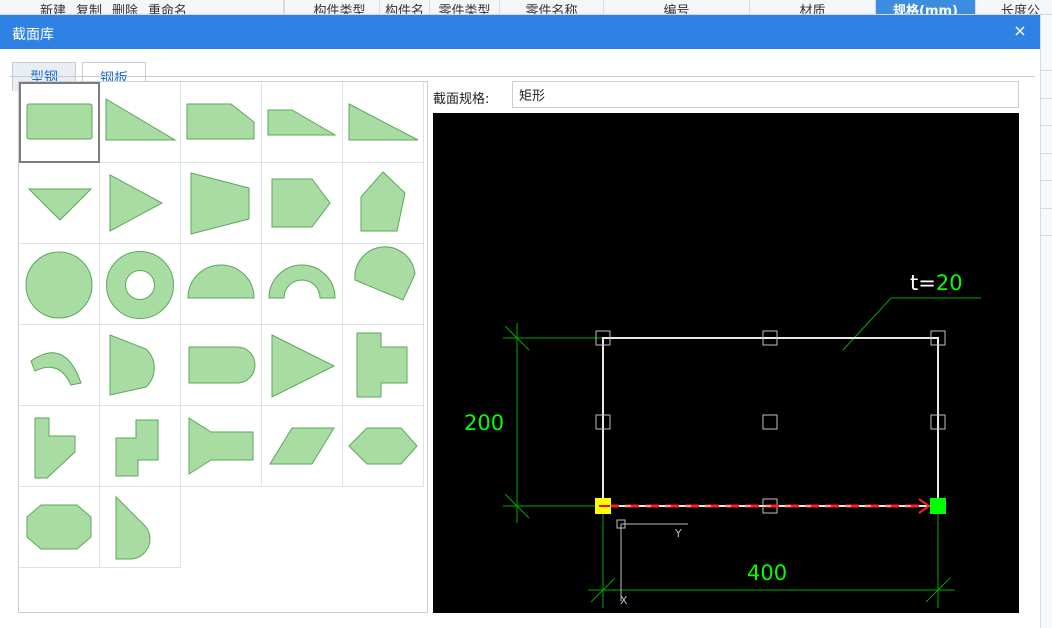  Describe the element at coordinates (167, 9) in the screenshot. I see `bg-toolbar-rename: 重命名` at that location.